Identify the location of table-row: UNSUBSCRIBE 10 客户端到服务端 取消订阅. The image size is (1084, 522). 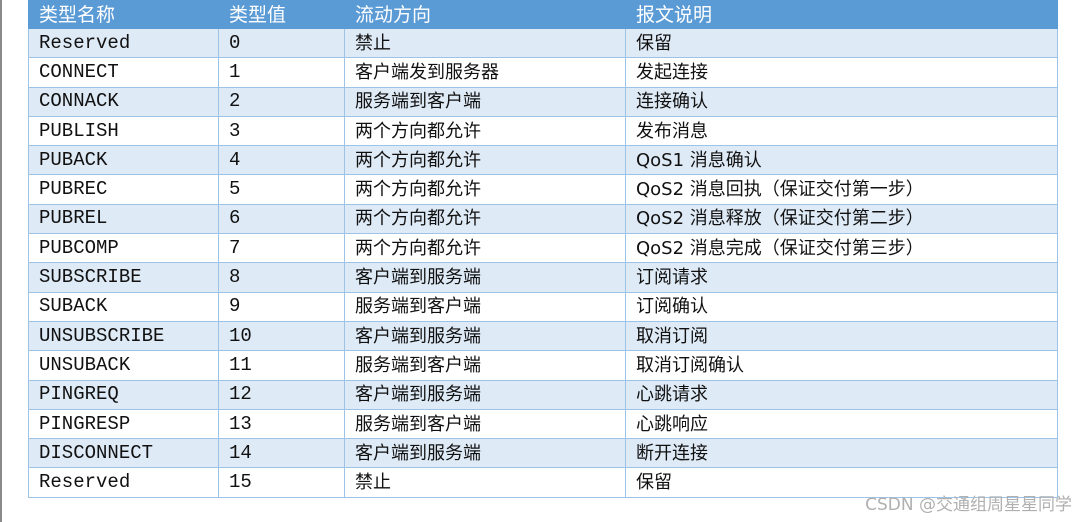
(543, 336).